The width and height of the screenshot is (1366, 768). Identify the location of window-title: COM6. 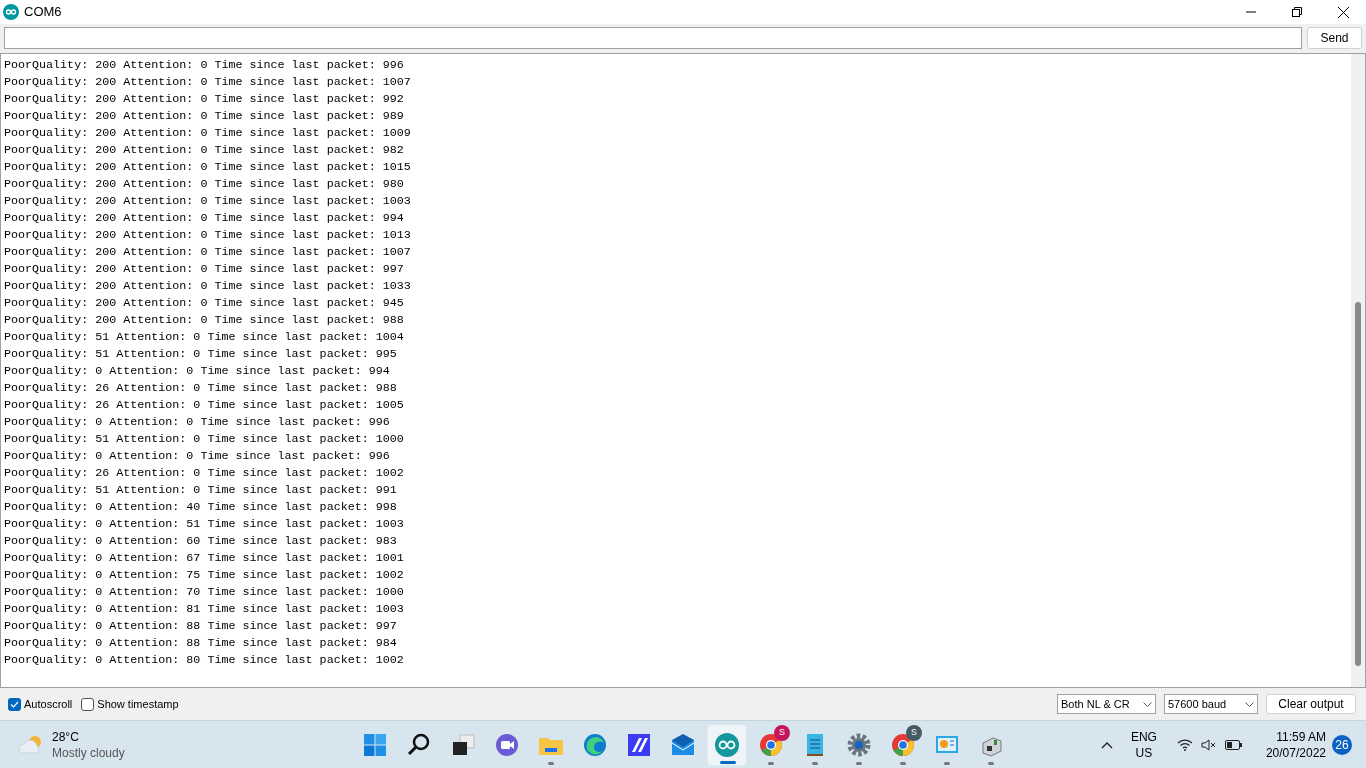
(43, 12).